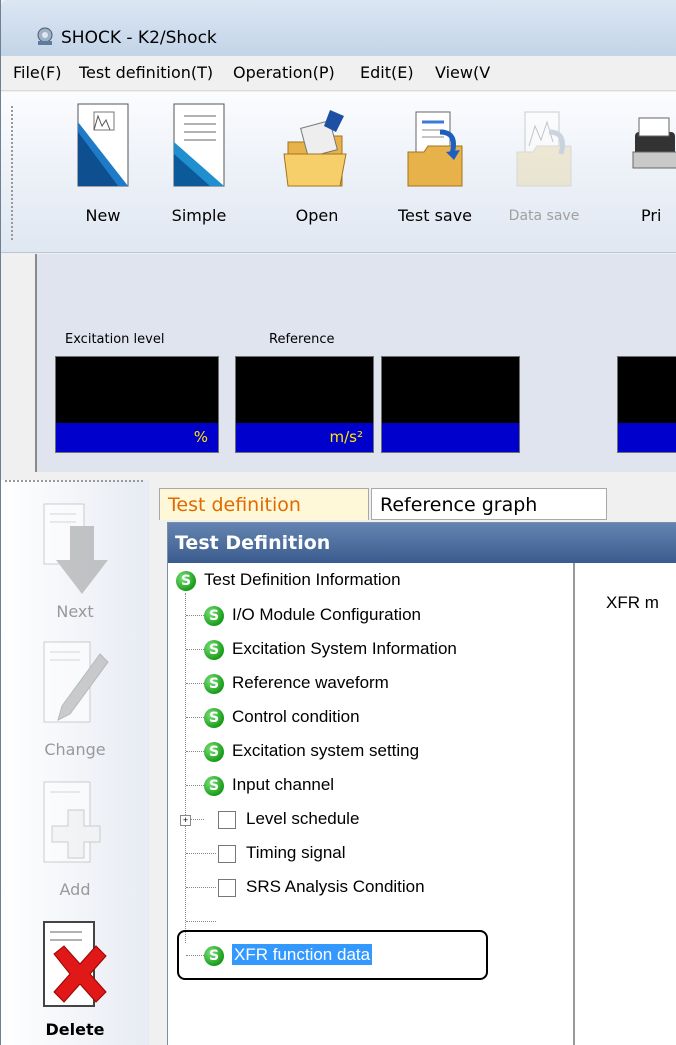 The image size is (676, 1045). Describe the element at coordinates (75, 762) in the screenshot. I see `action-sidebar: Next Change Add Delete` at that location.